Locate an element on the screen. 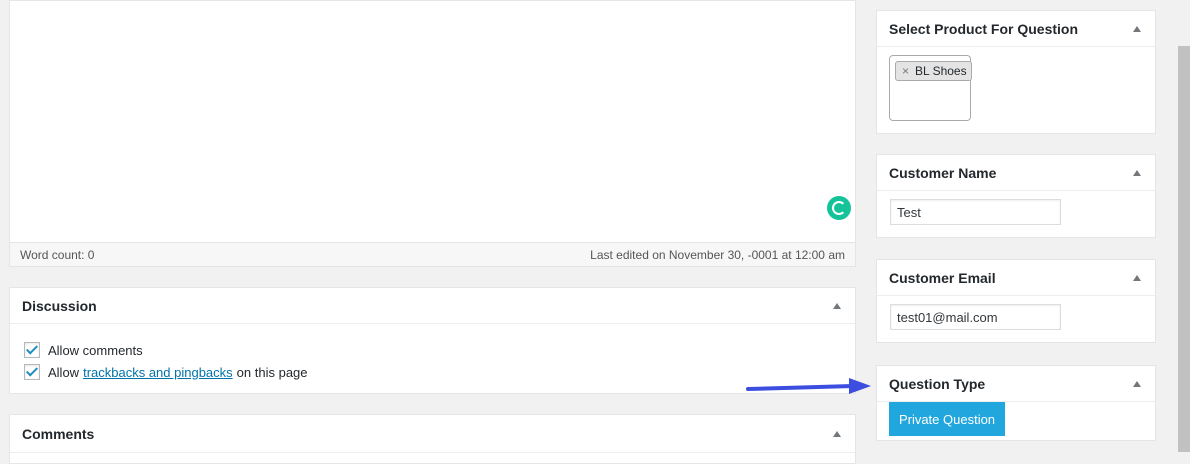  word-count: Word count: 0 is located at coordinates (57, 254).